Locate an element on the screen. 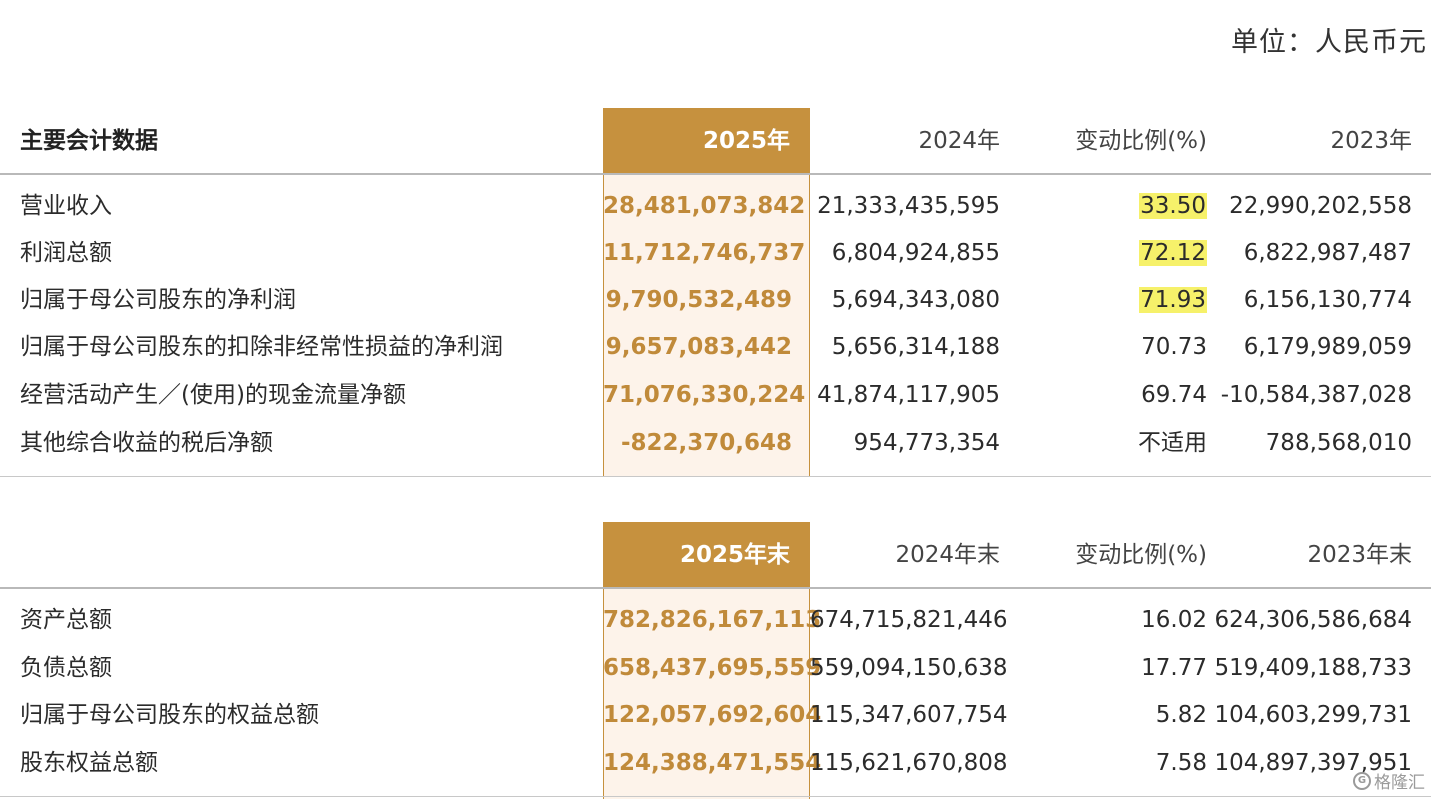  row-old: 788,568,010 is located at coordinates (1338, 443).